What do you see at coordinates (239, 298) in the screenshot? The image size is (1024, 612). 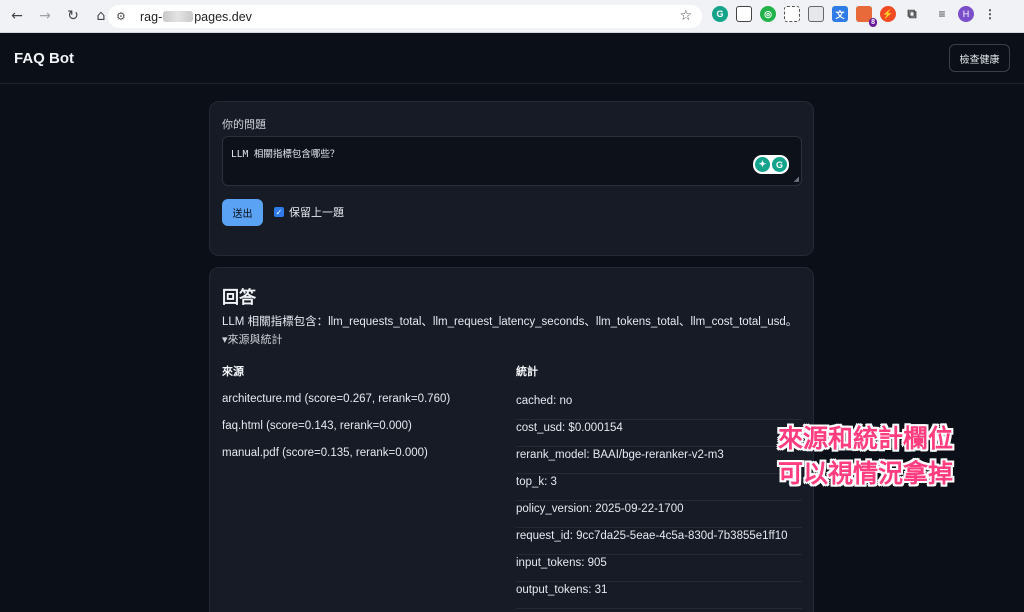 I see `answer-title: 回答` at bounding box center [239, 298].